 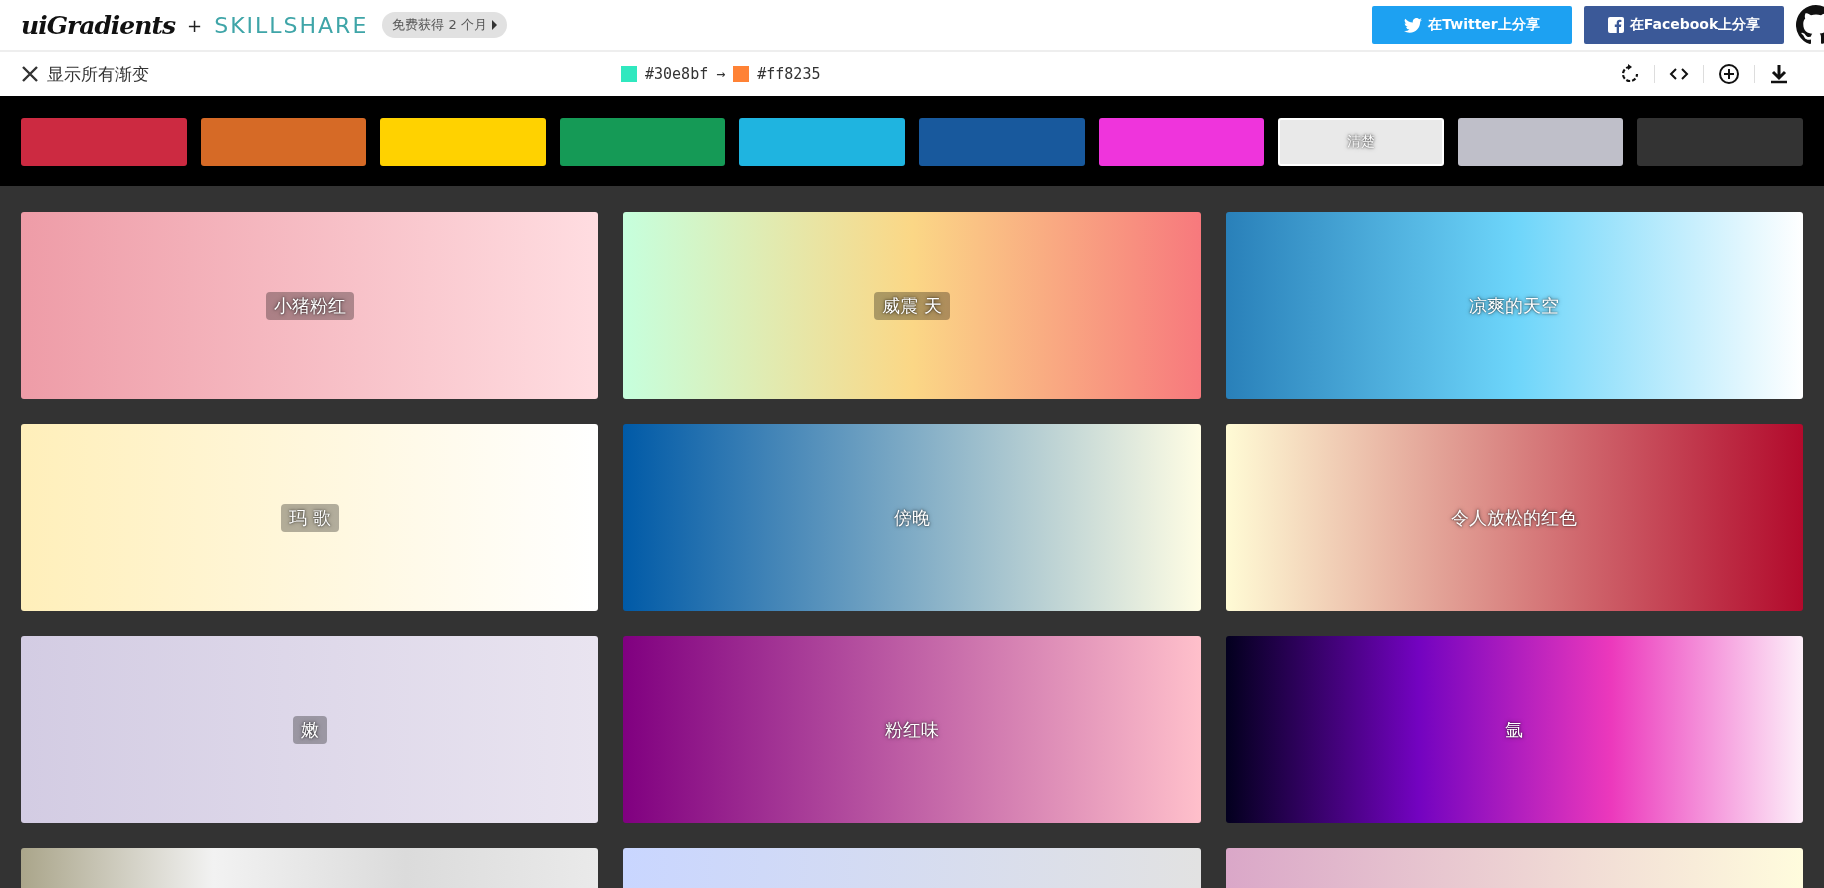 I want to click on gradient-card: 傍晚, so click(x=912, y=517).